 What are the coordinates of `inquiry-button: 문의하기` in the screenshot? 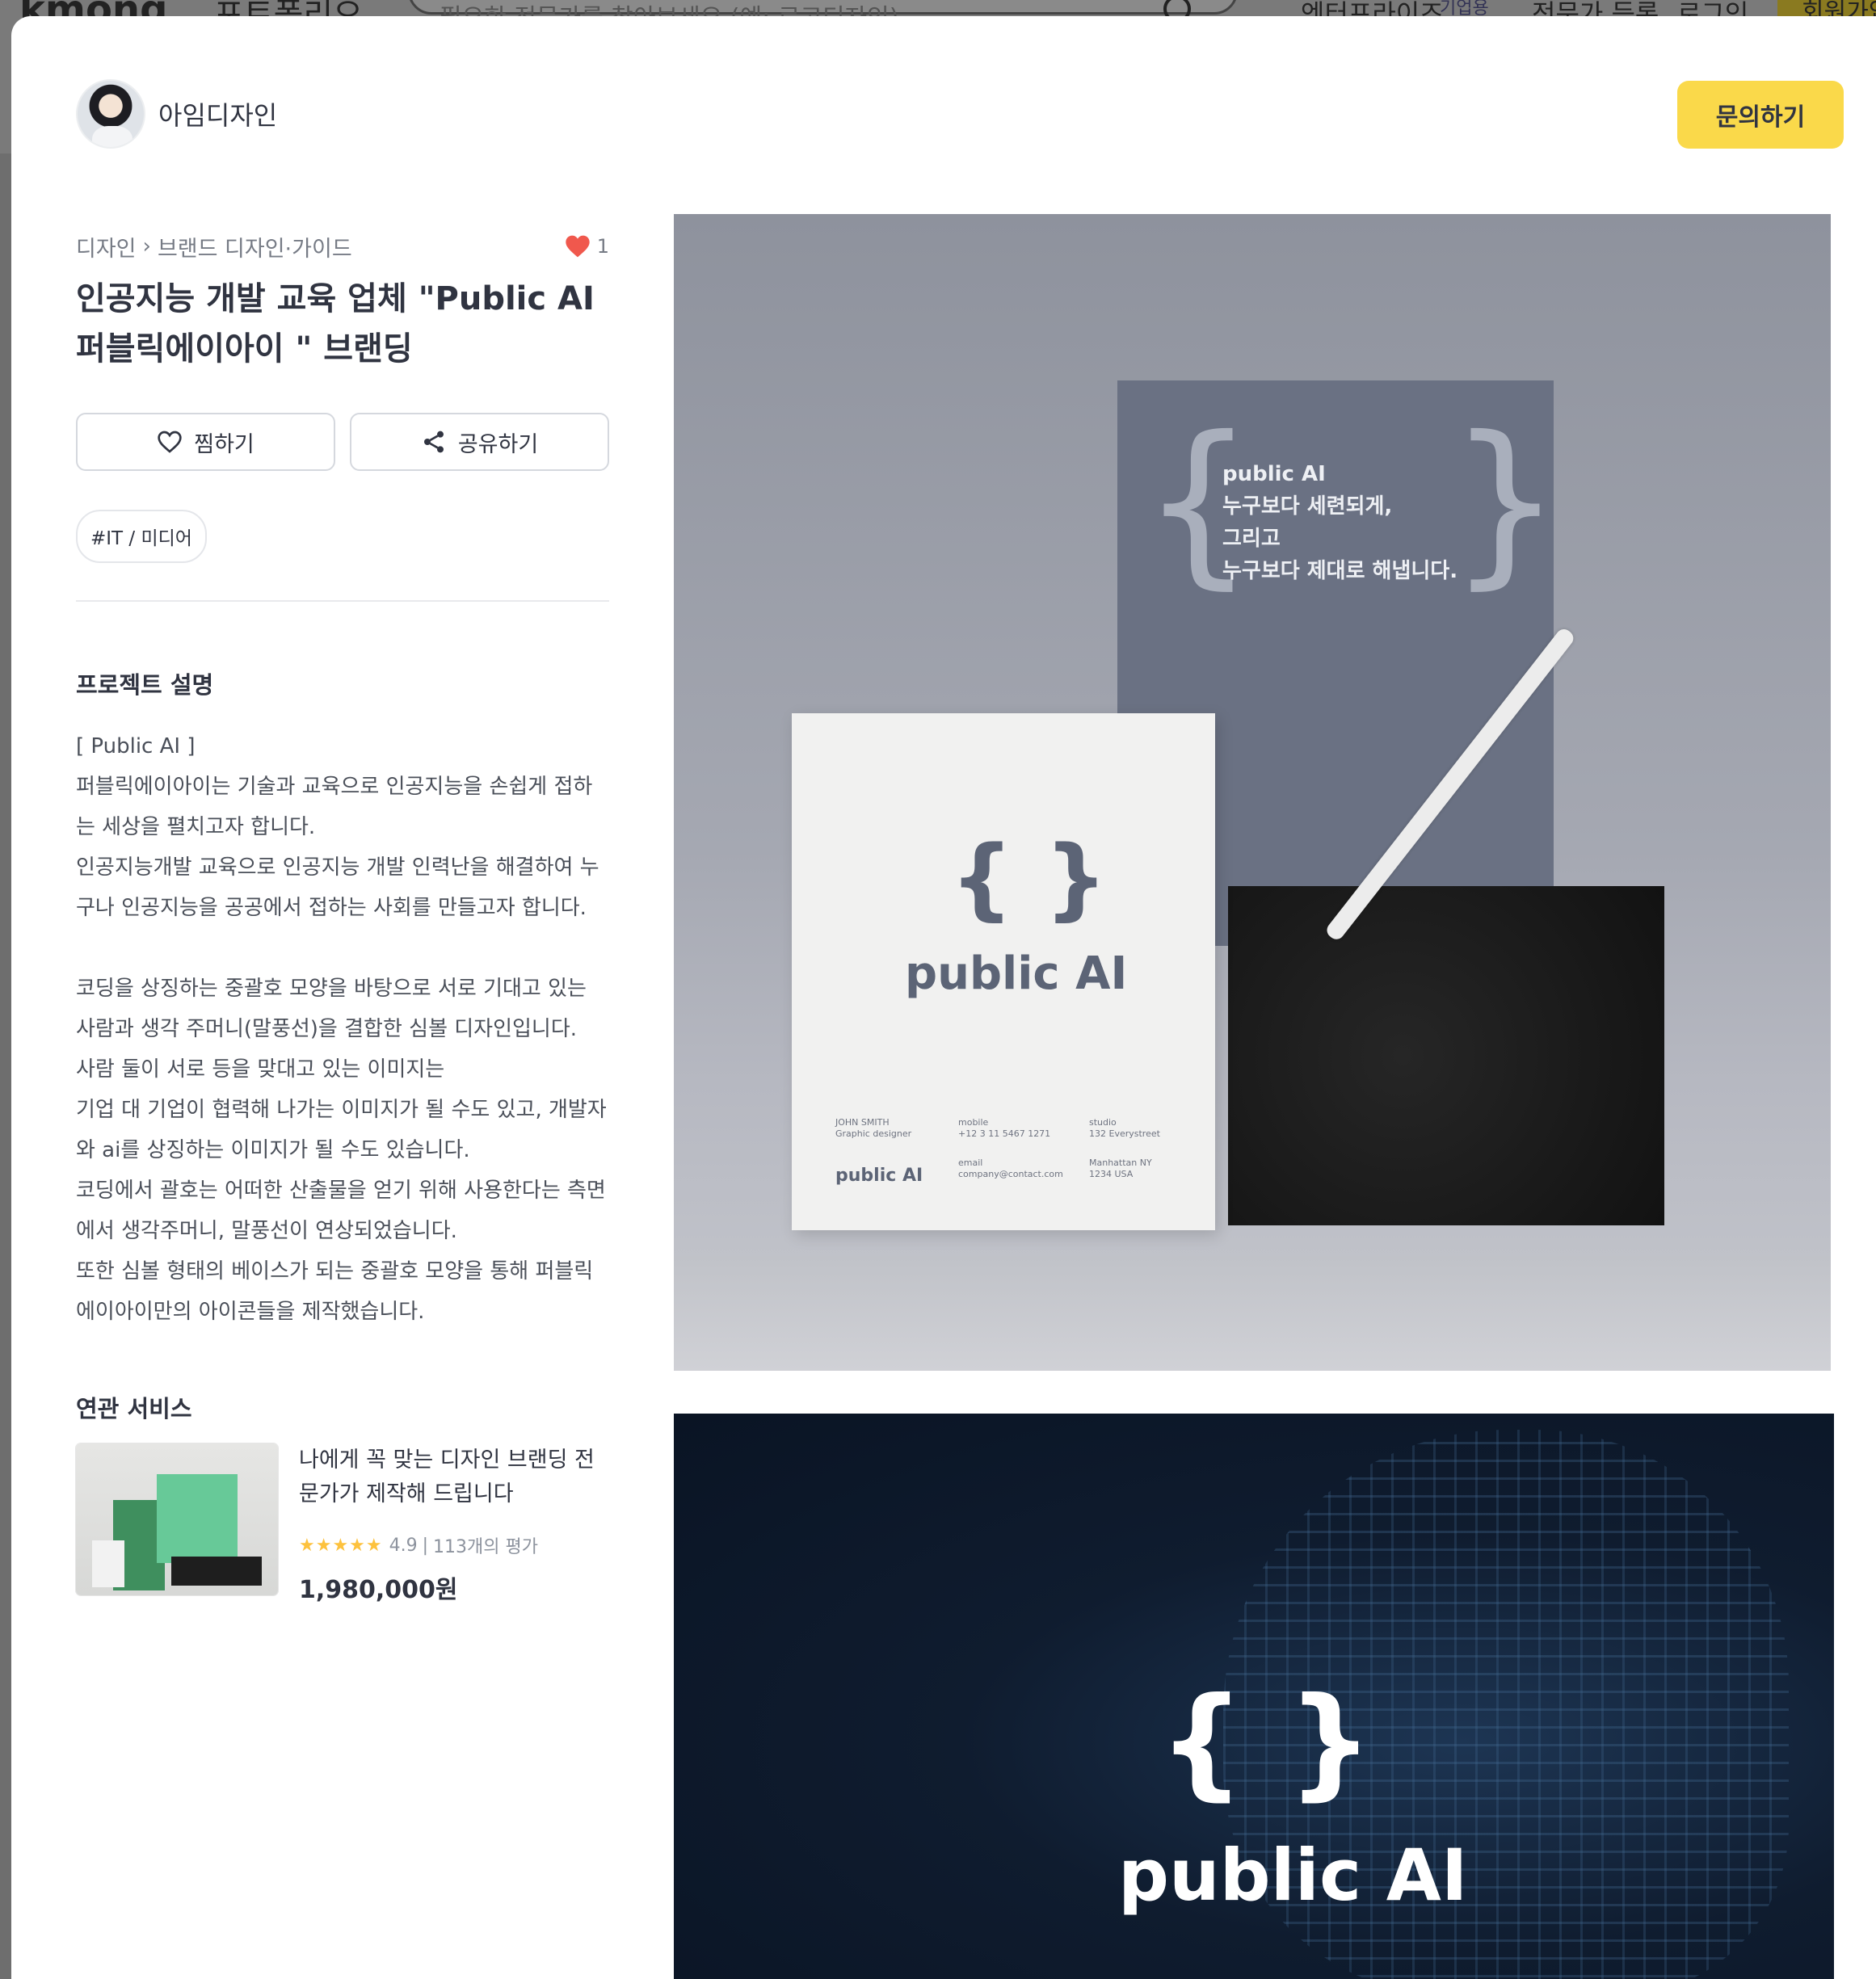 It's located at (1760, 115).